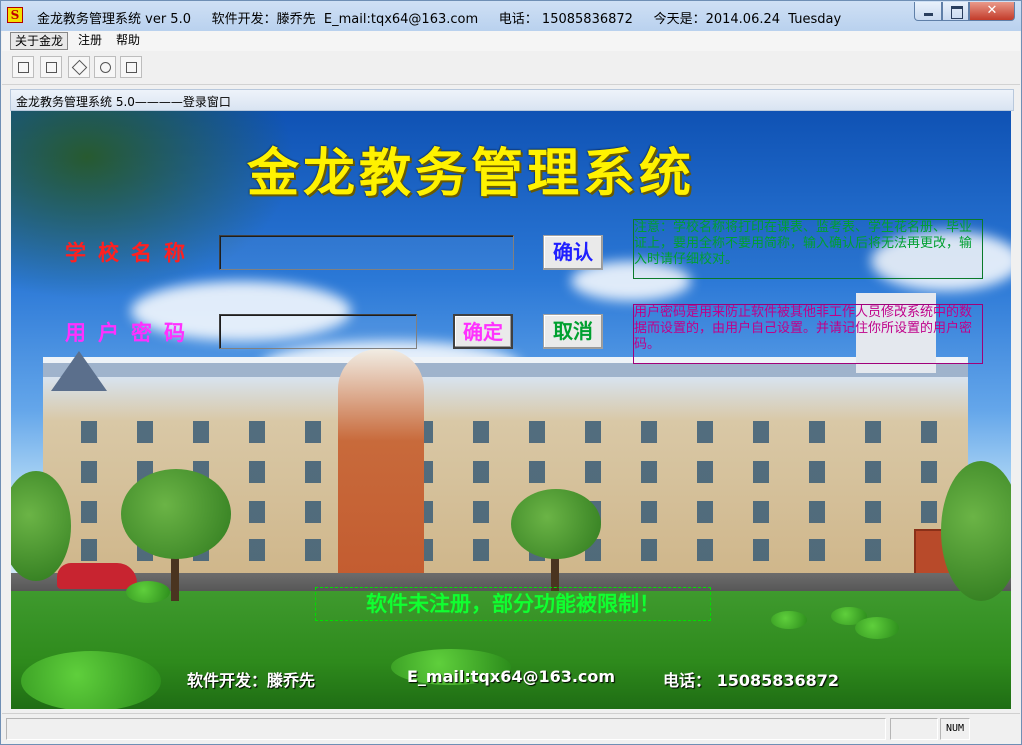  I want to click on menu-help: 帮助, so click(128, 41).